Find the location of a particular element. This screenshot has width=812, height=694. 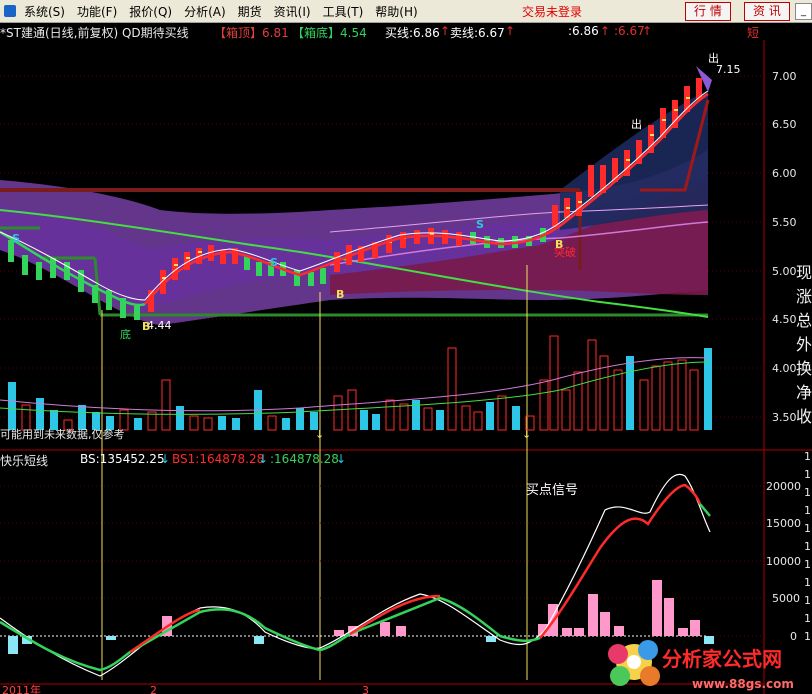

side-label: 现 is located at coordinates (804, 272).